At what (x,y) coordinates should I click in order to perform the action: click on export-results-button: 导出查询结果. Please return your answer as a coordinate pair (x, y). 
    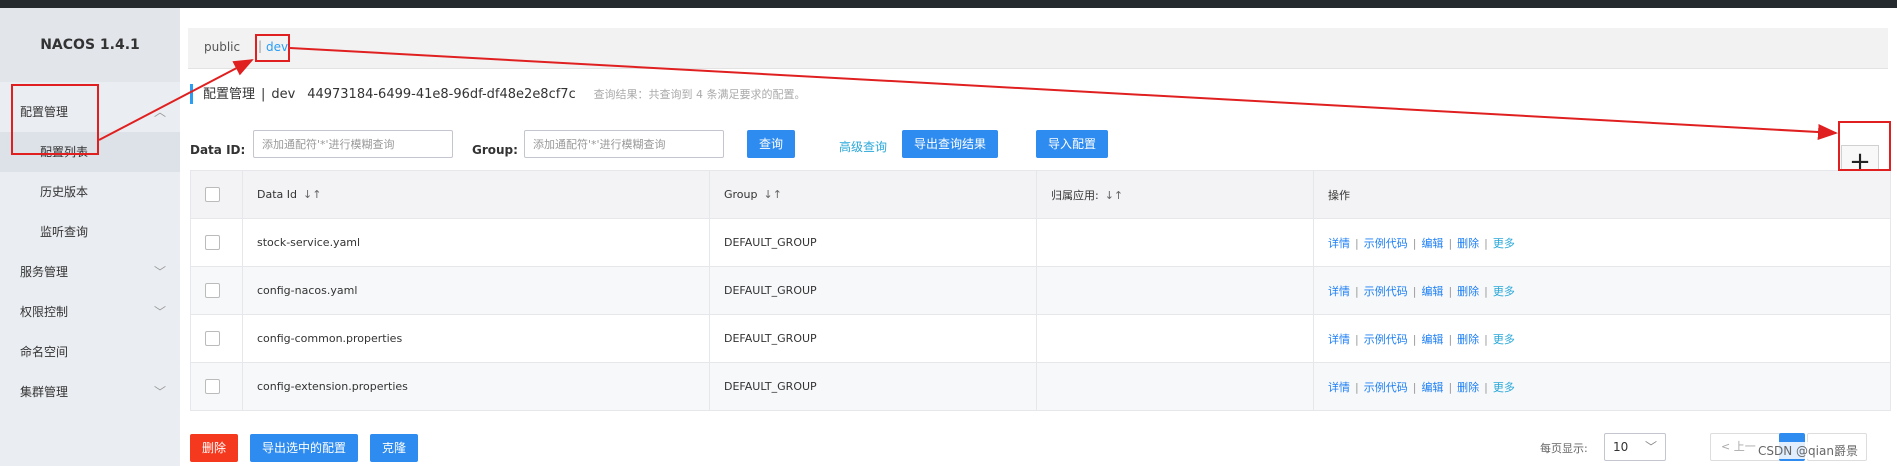
    Looking at the image, I should click on (950, 144).